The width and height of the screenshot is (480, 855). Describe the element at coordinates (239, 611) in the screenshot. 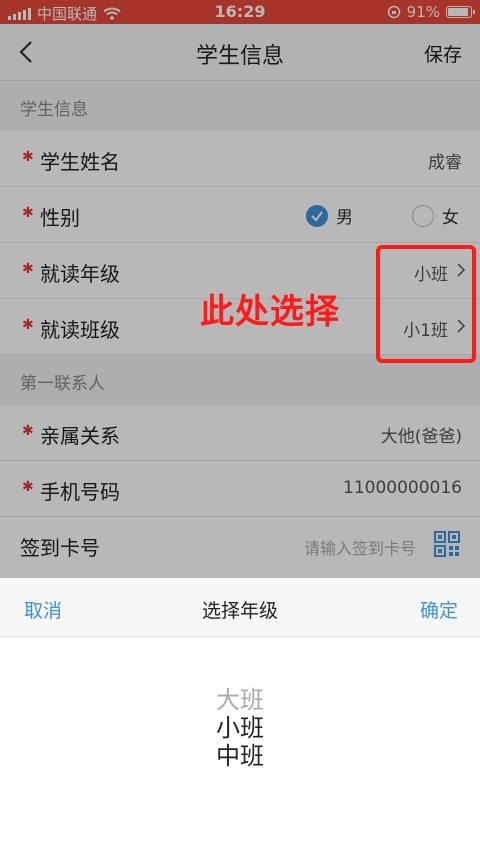

I see `picker-title: 选择年级` at that location.